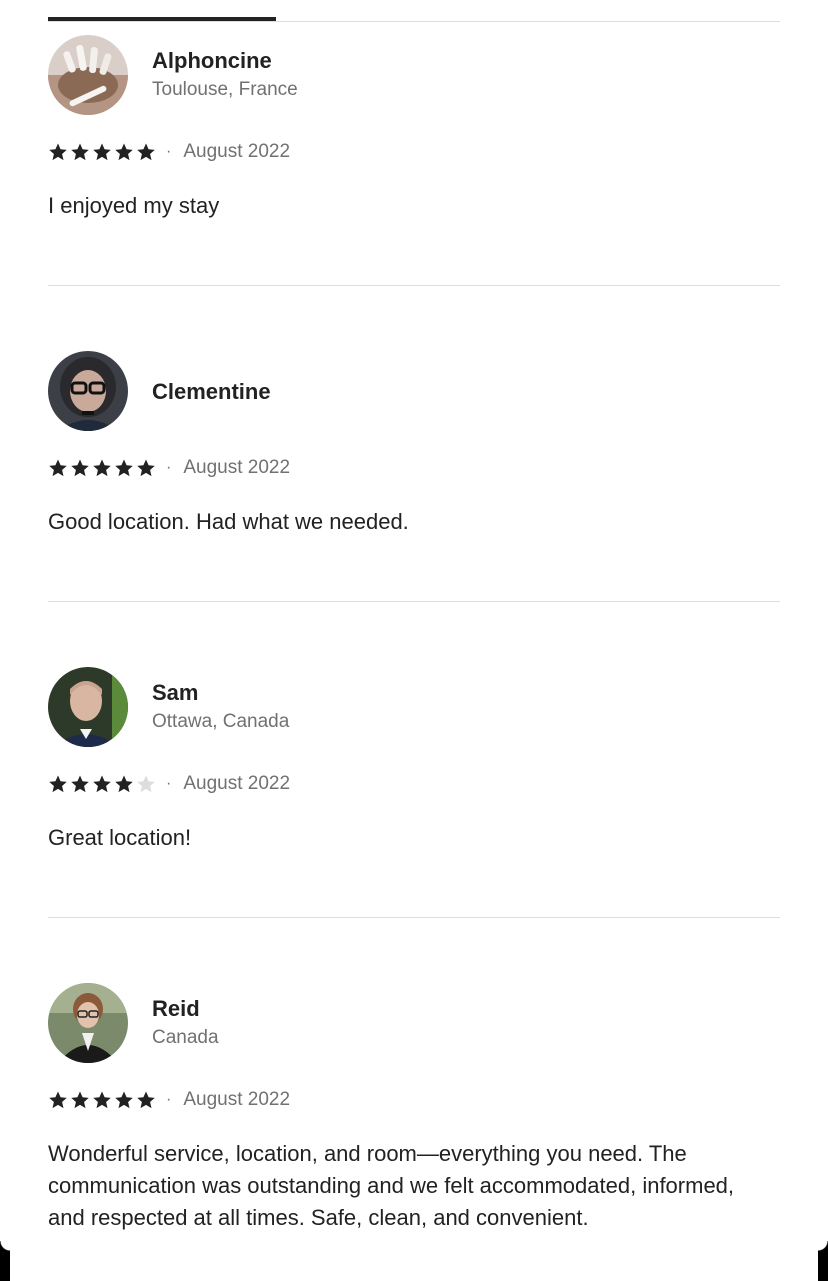  I want to click on person-suit-avatar, so click(88, 707).